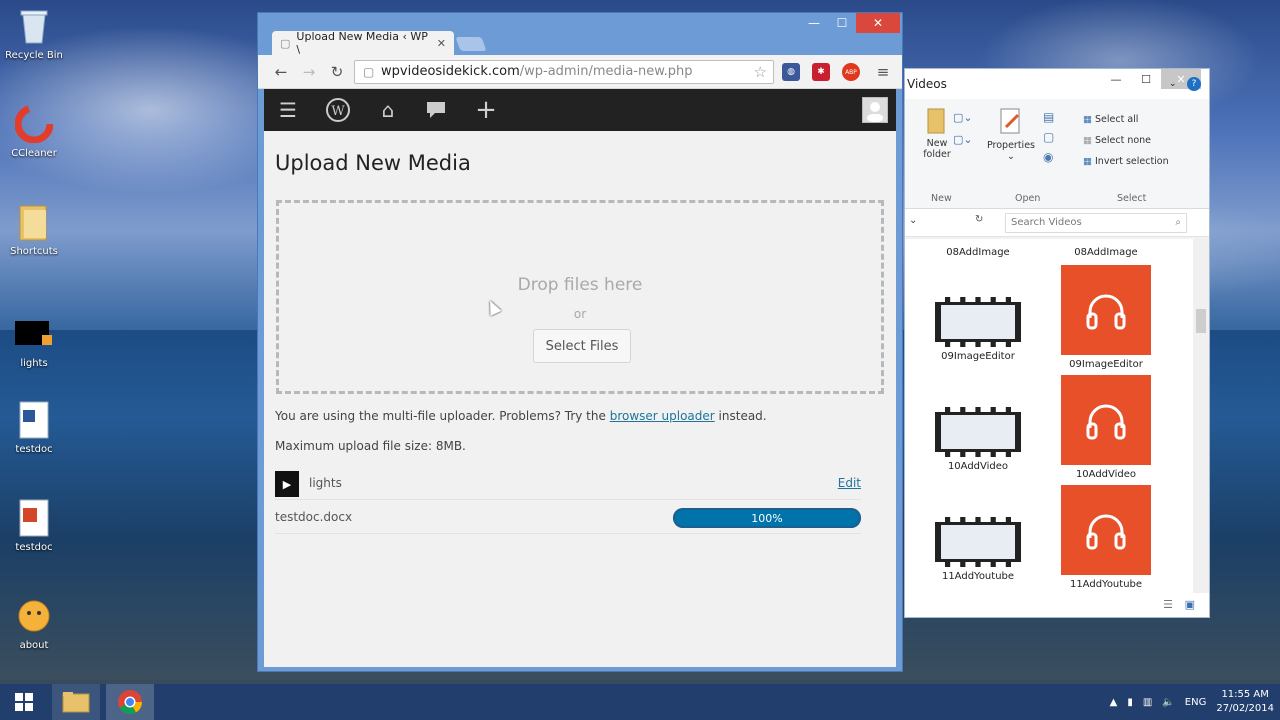 The image size is (1280, 720). Describe the element at coordinates (963, 129) in the screenshot. I see `new-item-icon: ▢⌄ ▢⌄` at that location.